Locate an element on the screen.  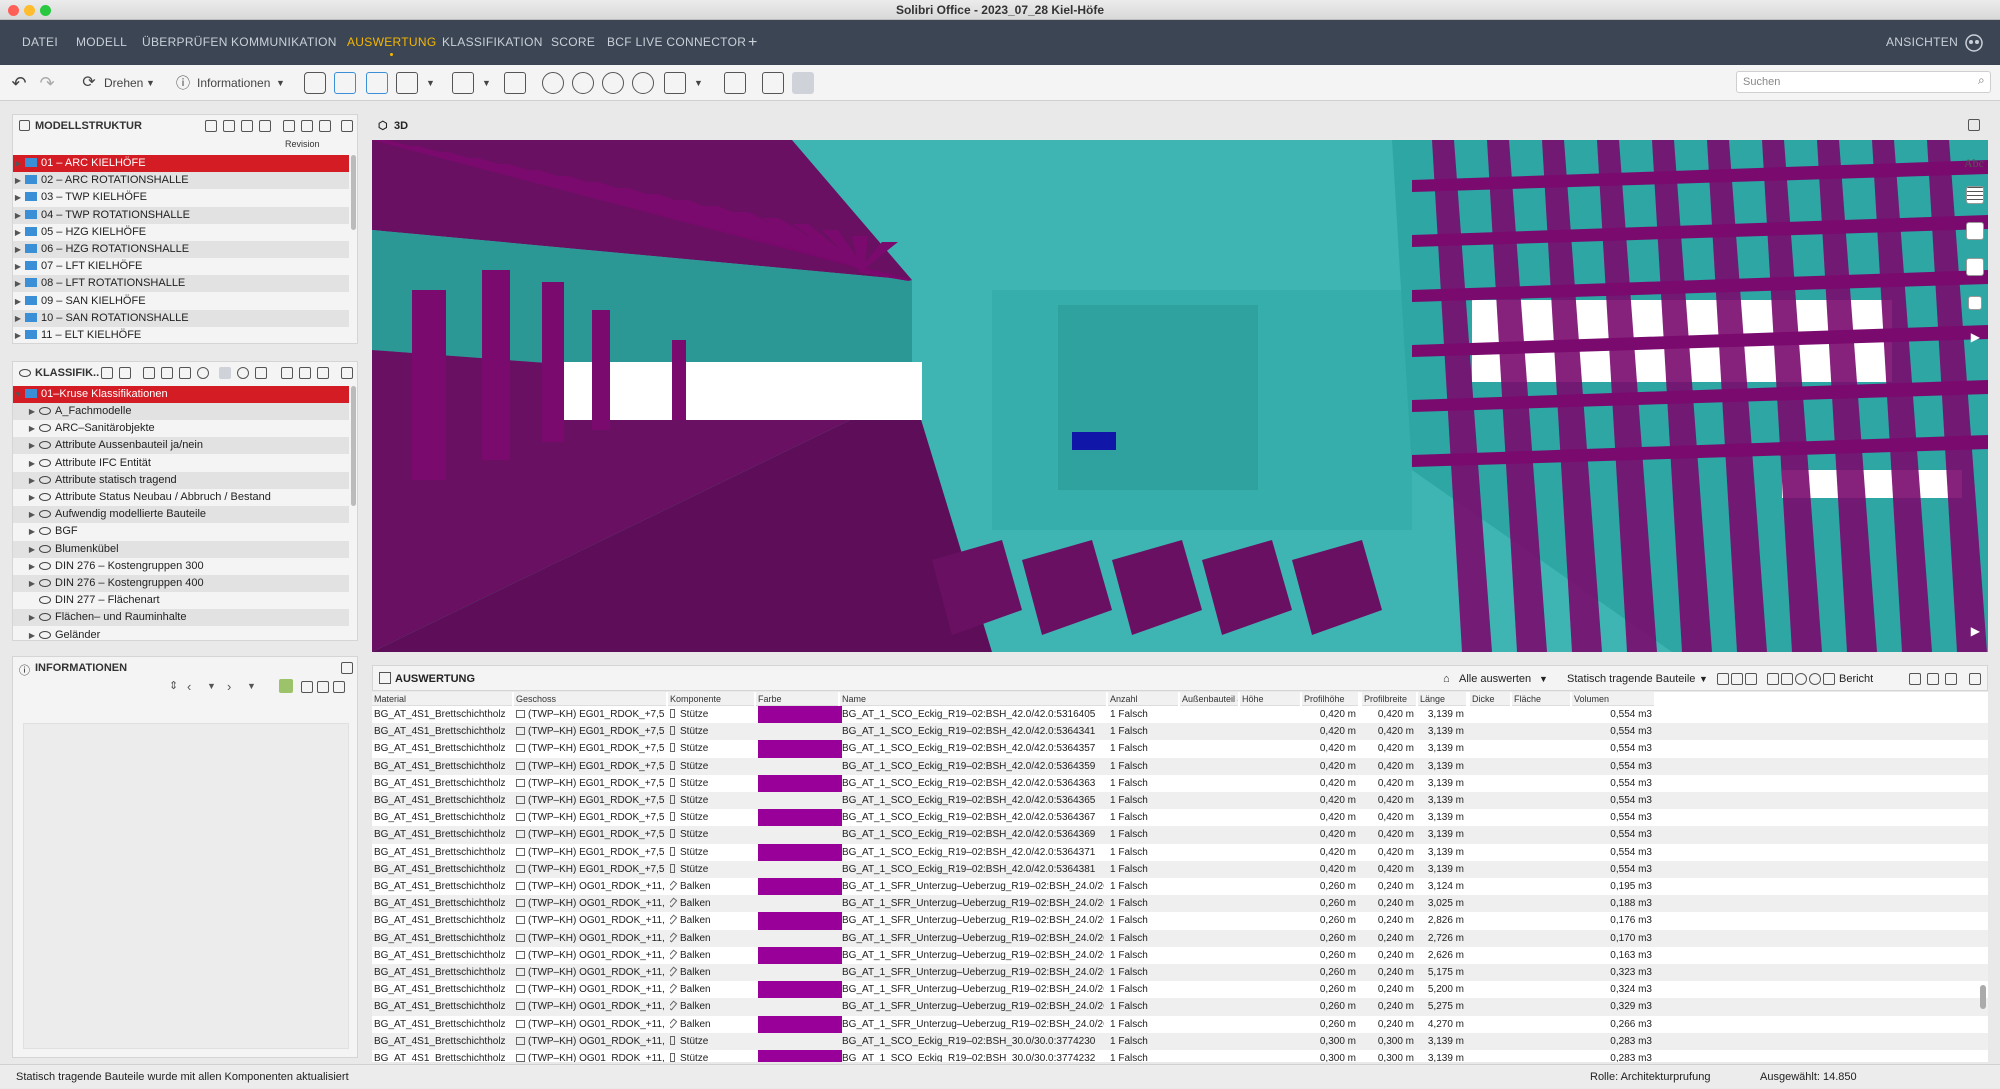
new-report-icon is located at coordinates (1723, 679).